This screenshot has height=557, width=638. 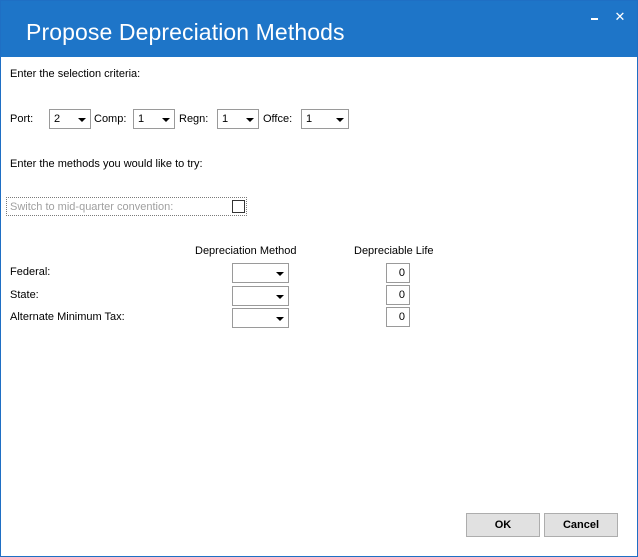 What do you see at coordinates (70, 119) in the screenshot?
I see `port-combo: 2` at bounding box center [70, 119].